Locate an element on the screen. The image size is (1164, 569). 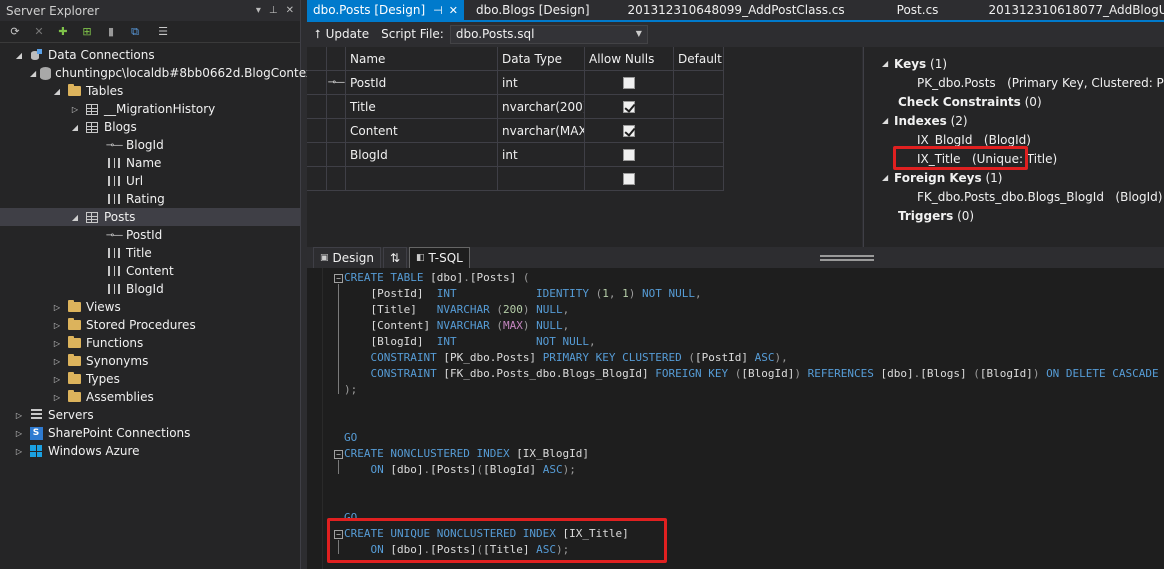
tree-node-rating: Rating is located at coordinates (150, 199).